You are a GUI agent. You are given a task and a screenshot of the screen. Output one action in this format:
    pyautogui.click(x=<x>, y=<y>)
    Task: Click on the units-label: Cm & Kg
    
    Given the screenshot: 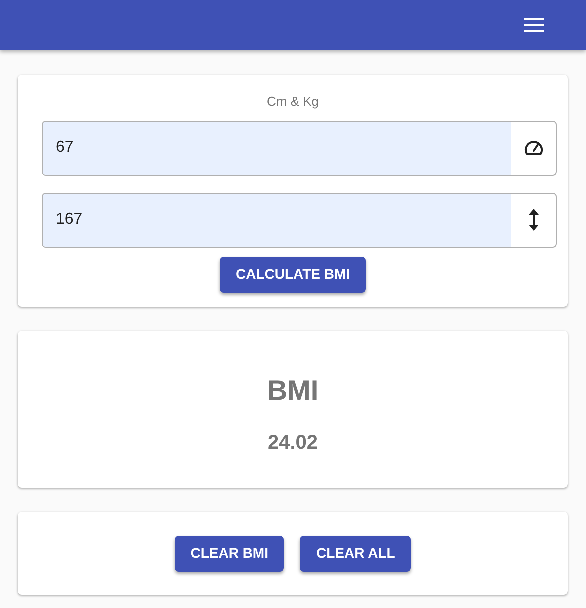 What is the action you would take?
    pyautogui.click(x=292, y=102)
    